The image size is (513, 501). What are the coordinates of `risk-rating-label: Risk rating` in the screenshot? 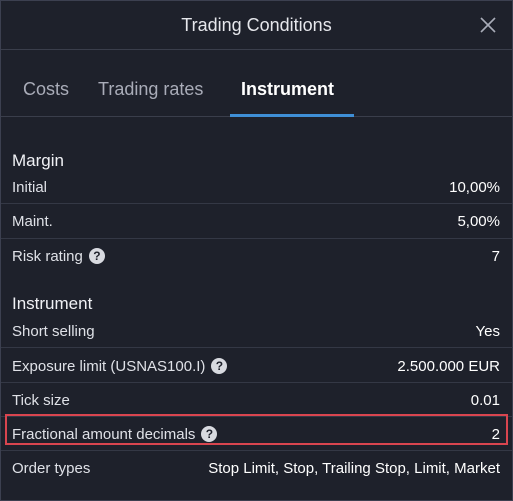 It's located at (47, 256).